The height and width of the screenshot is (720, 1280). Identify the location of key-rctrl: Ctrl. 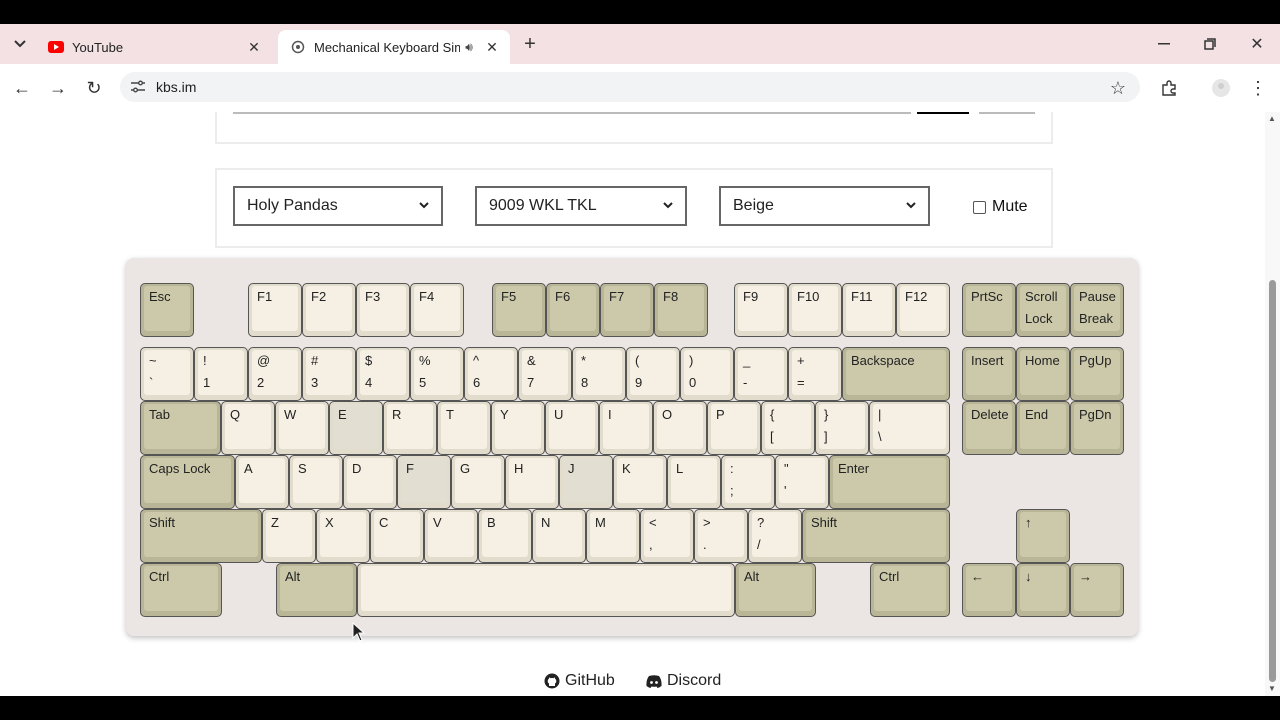
(910, 590).